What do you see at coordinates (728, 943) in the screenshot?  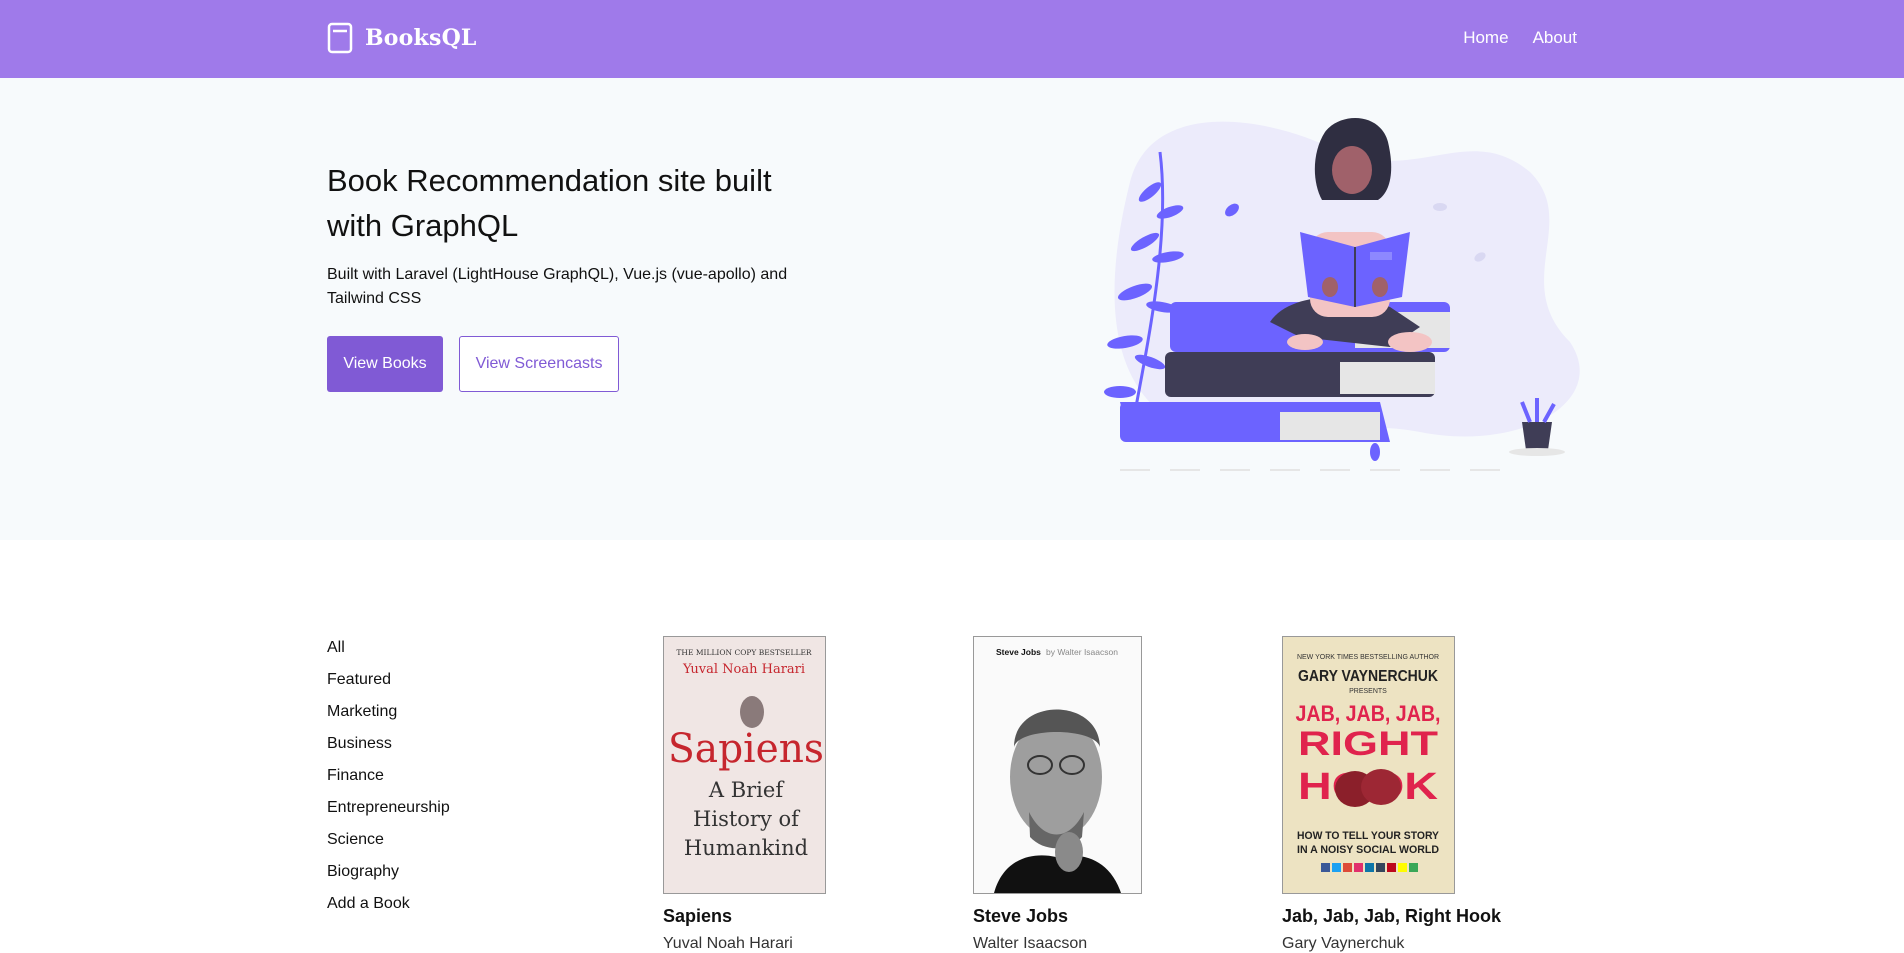 I see `book-author: Yuval Noah Harari` at bounding box center [728, 943].